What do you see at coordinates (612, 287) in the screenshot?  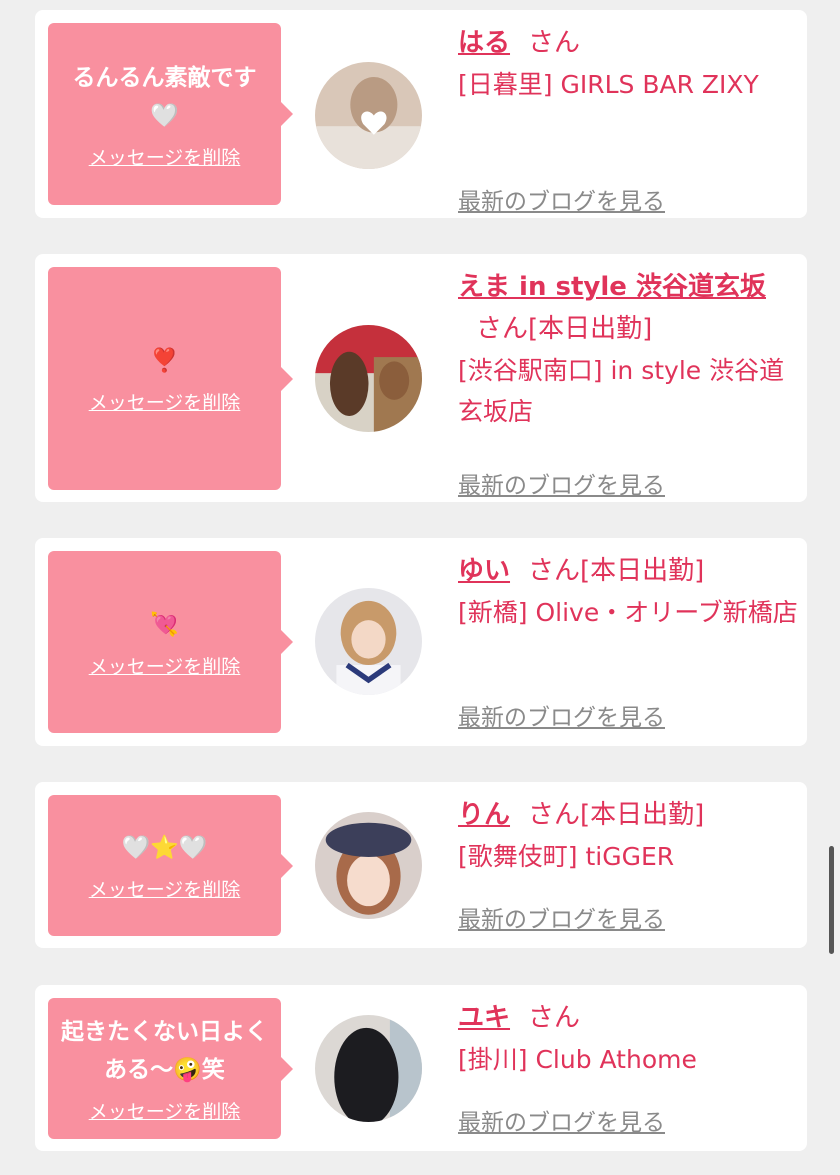 I see `girl-name-link: えま in style 渋谷道玄坂` at bounding box center [612, 287].